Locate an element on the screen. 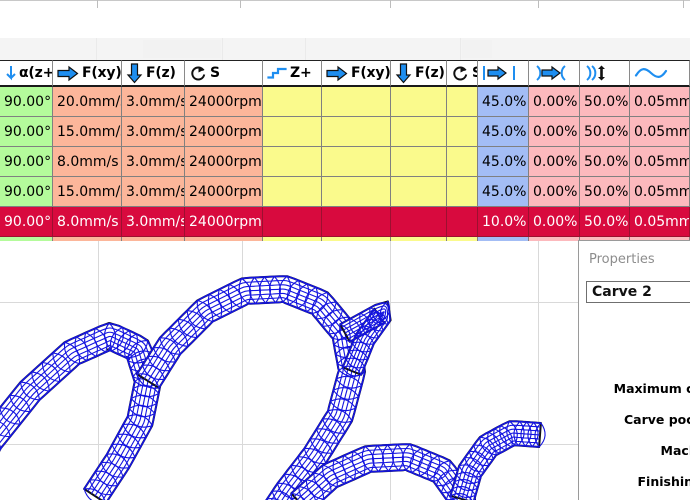 This screenshot has width=690, height=500. property-label-2: Machi is located at coordinates (675, 450).